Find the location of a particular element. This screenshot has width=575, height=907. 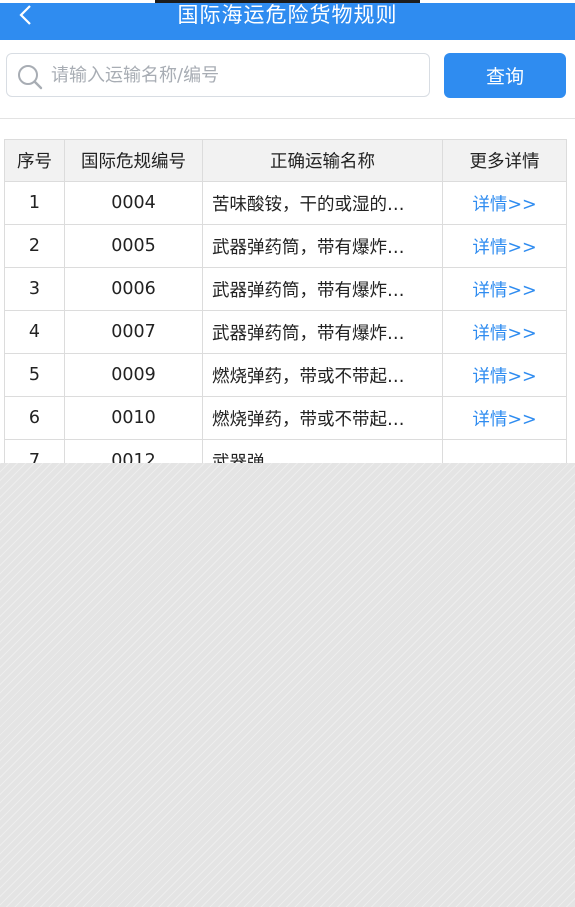

row-index: 3 is located at coordinates (34, 289).